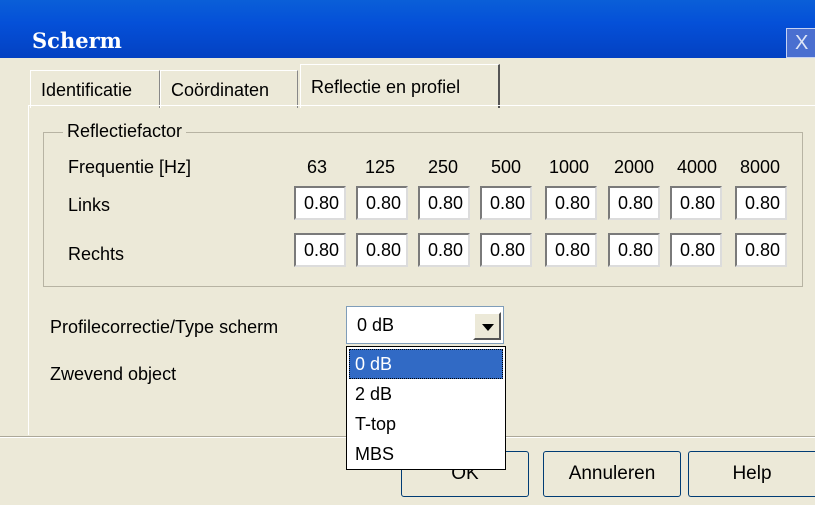 The width and height of the screenshot is (815, 505). I want to click on tab-label: Identificatie, so click(87, 90).